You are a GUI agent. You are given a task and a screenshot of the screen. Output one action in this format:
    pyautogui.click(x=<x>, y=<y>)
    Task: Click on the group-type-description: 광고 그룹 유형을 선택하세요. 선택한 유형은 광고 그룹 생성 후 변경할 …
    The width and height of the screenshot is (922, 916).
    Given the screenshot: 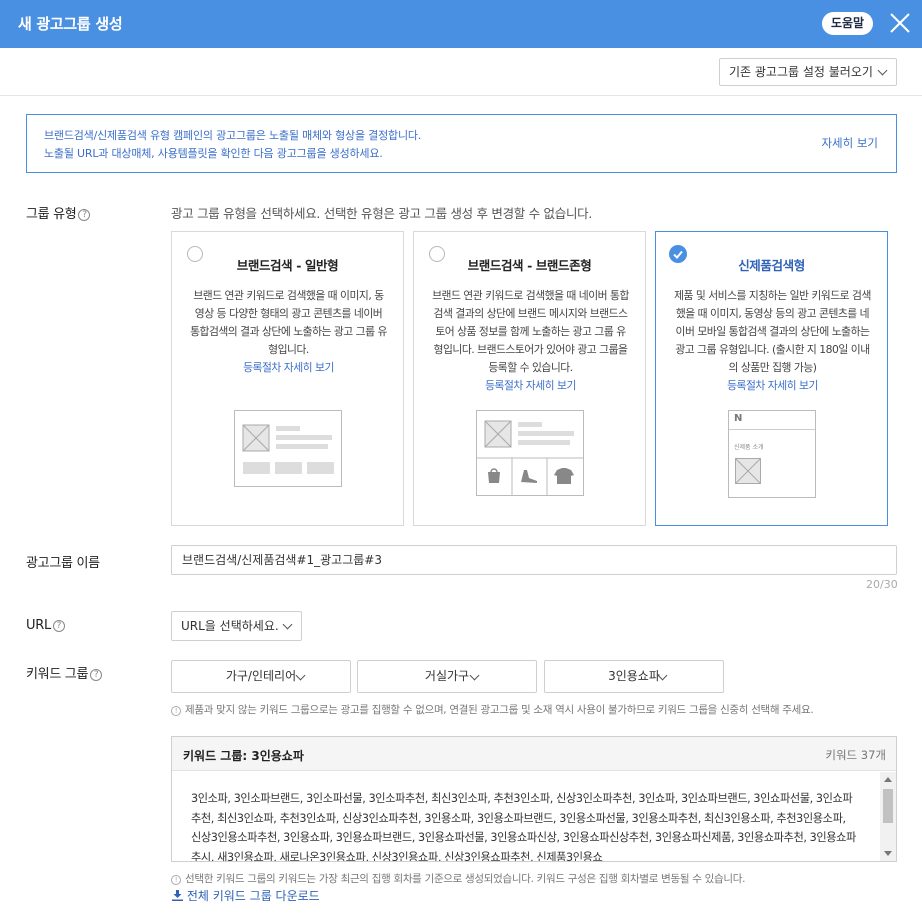 What is the action you would take?
    pyautogui.click(x=382, y=213)
    